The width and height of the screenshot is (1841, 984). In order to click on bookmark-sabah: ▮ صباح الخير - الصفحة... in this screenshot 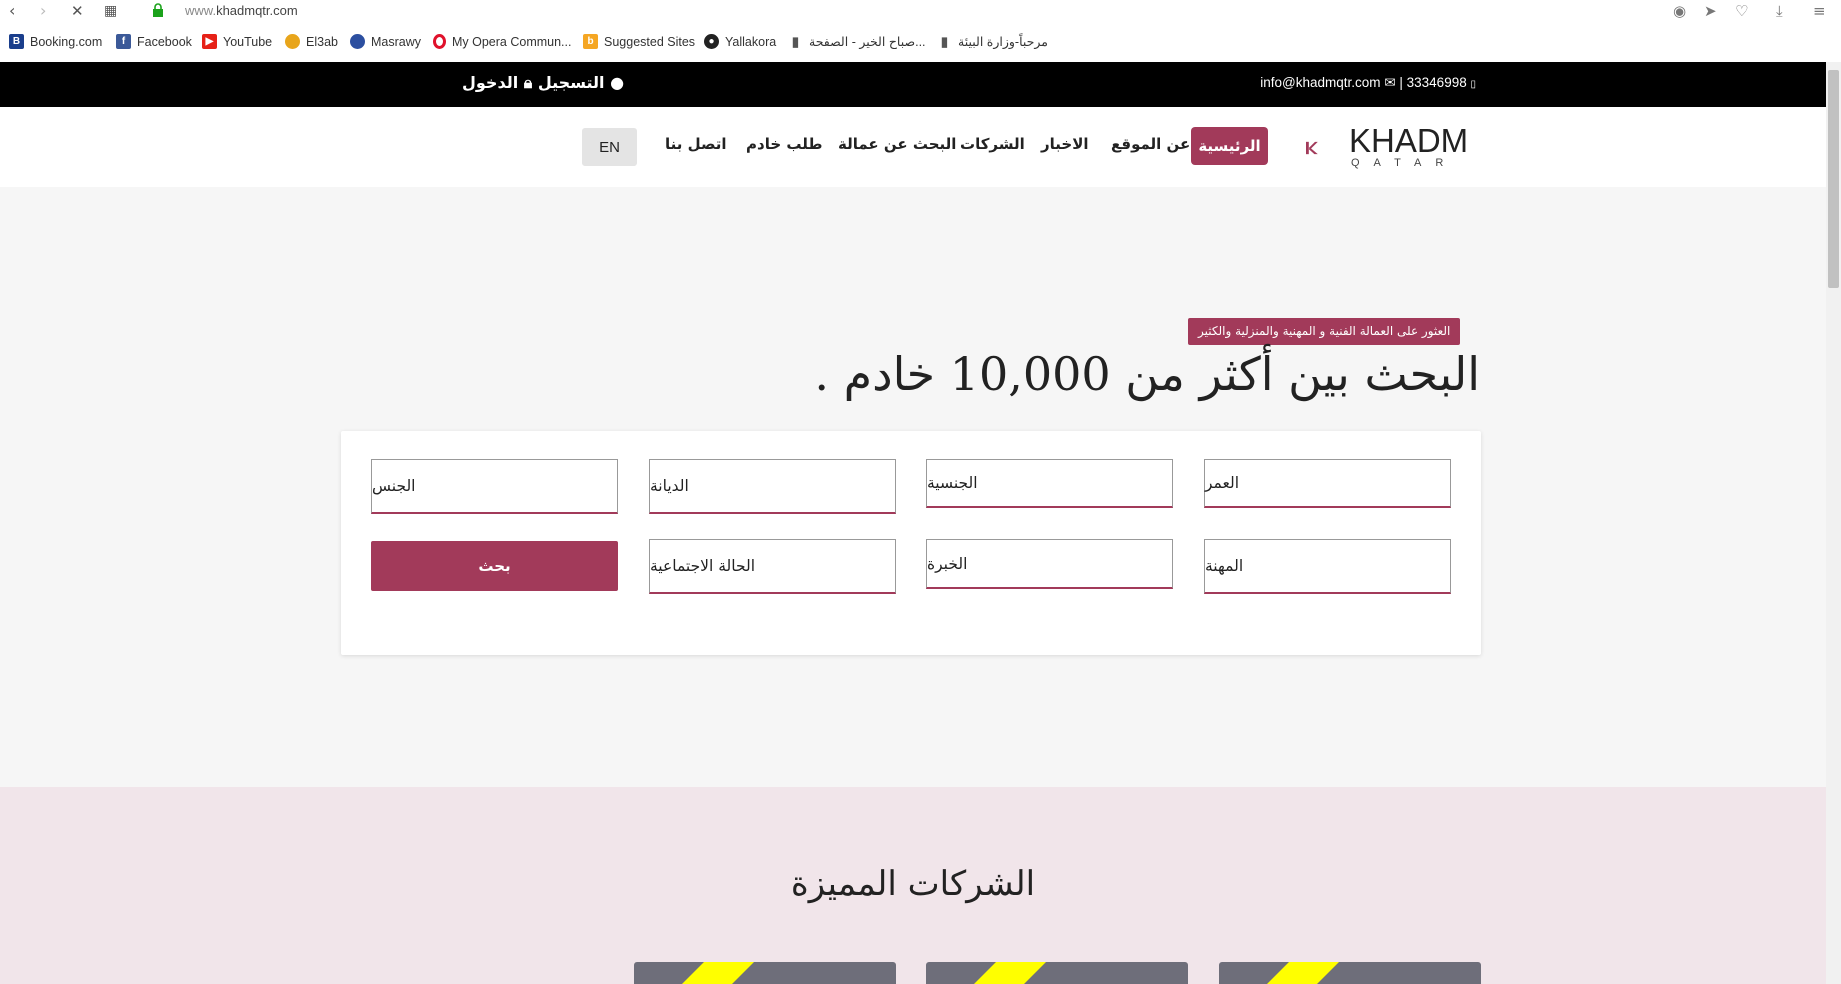, I will do `click(857, 41)`.